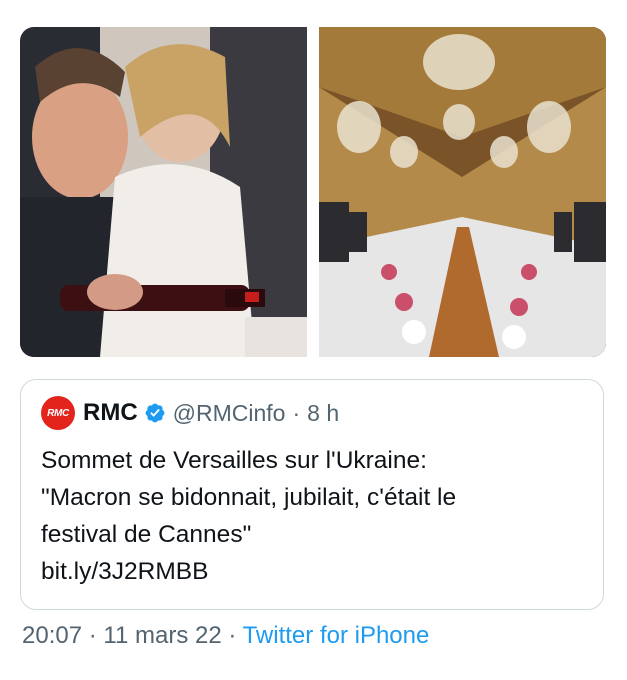 The image size is (627, 680). What do you see at coordinates (323, 413) in the screenshot?
I see `tweet-time-ago: 8 h` at bounding box center [323, 413].